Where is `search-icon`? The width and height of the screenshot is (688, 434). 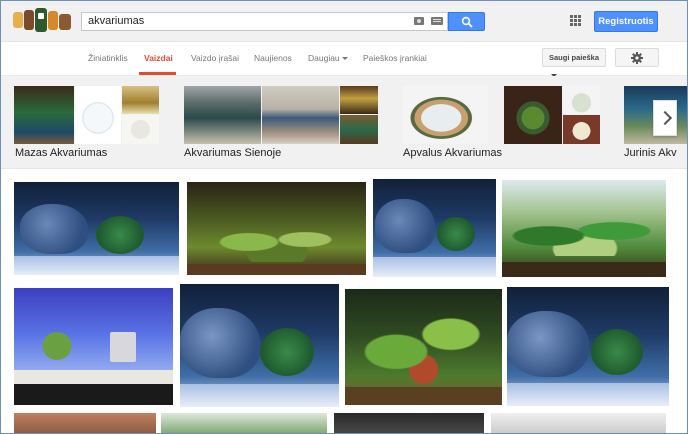
search-icon is located at coordinates (467, 22).